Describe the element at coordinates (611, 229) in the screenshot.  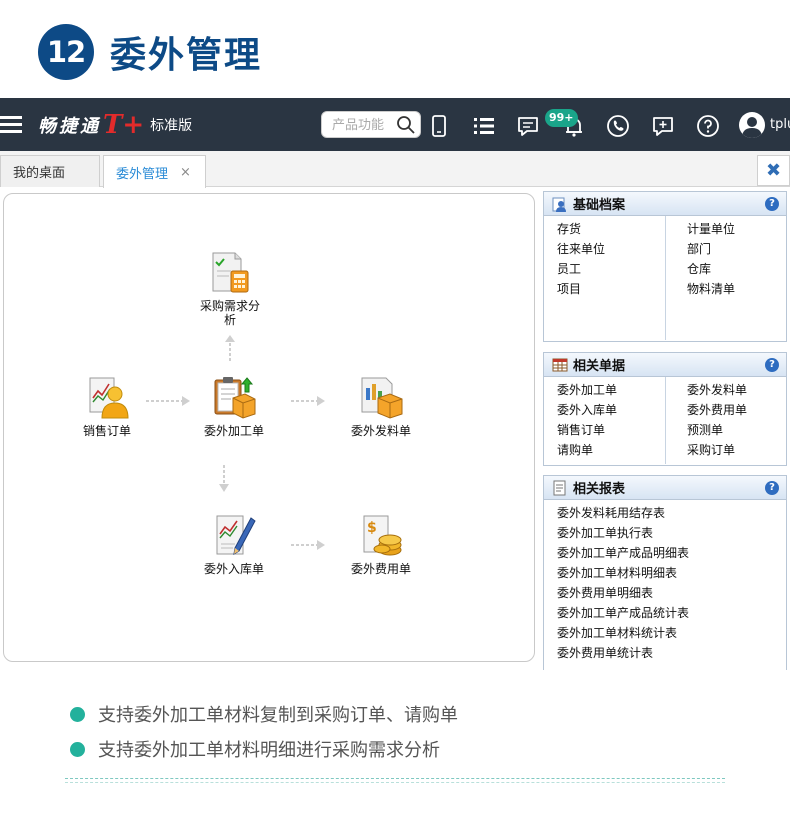
I see `link-inventory: 存货` at that location.